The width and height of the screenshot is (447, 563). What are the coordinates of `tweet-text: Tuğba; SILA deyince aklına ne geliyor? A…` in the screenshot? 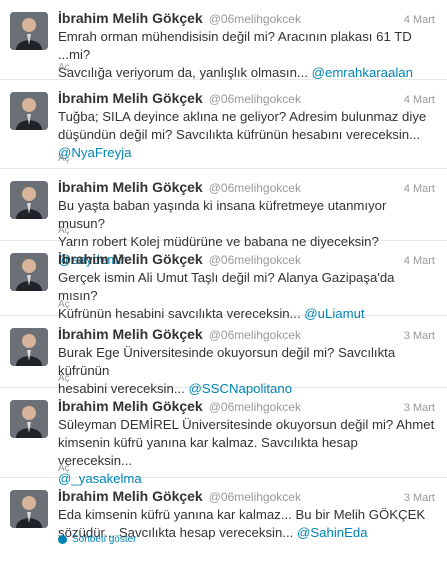 It's located at (246, 135).